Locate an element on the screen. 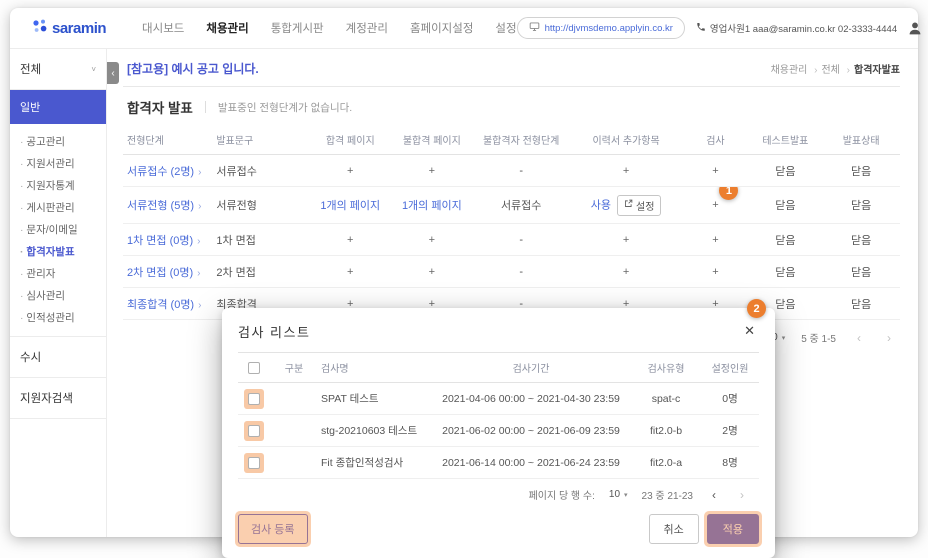 Image resolution: width=928 pixels, height=558 pixels. close-icon: ✕ is located at coordinates (749, 331).